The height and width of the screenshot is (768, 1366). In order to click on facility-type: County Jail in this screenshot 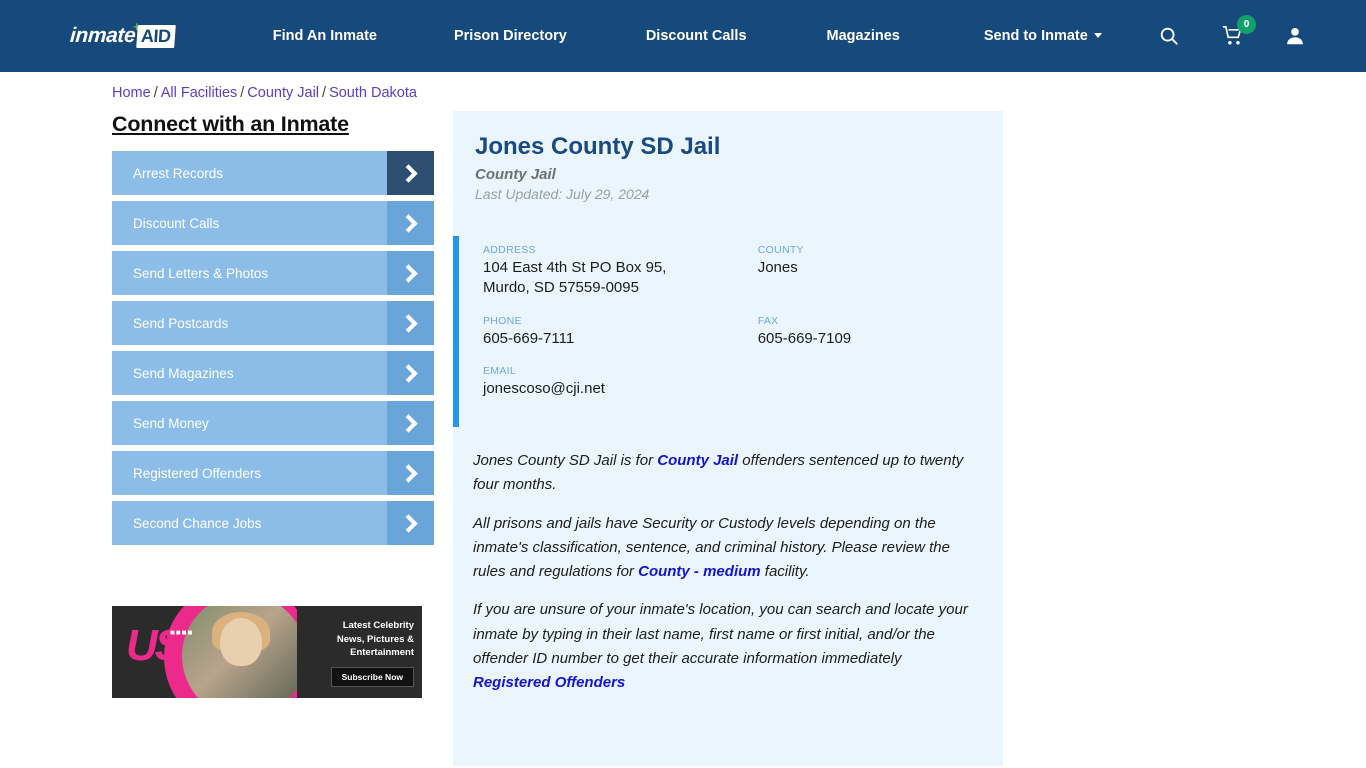, I will do `click(515, 174)`.